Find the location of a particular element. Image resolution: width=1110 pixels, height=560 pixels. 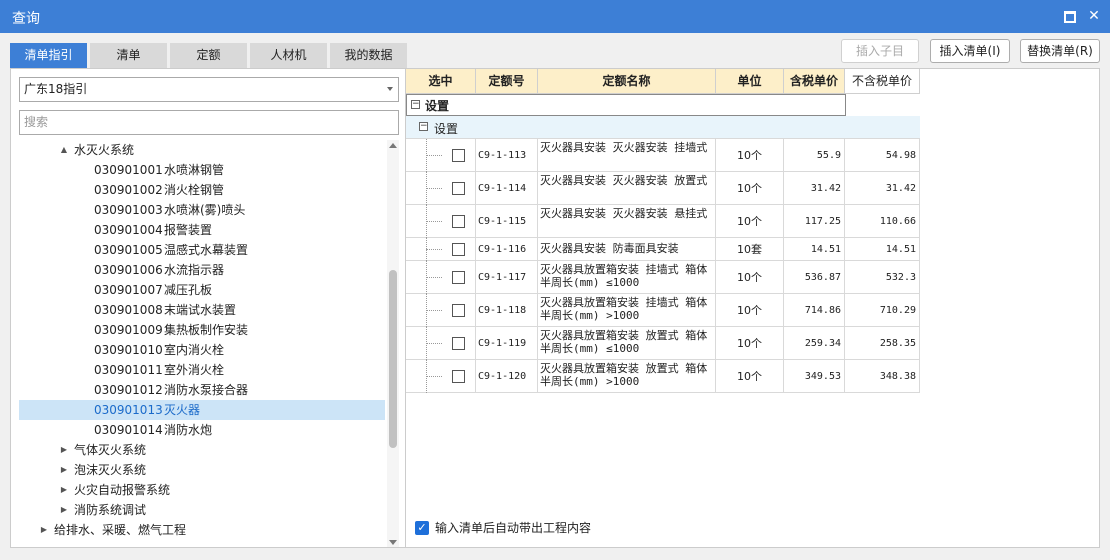

tree-node-code: 030901013 is located at coordinates (128, 410).